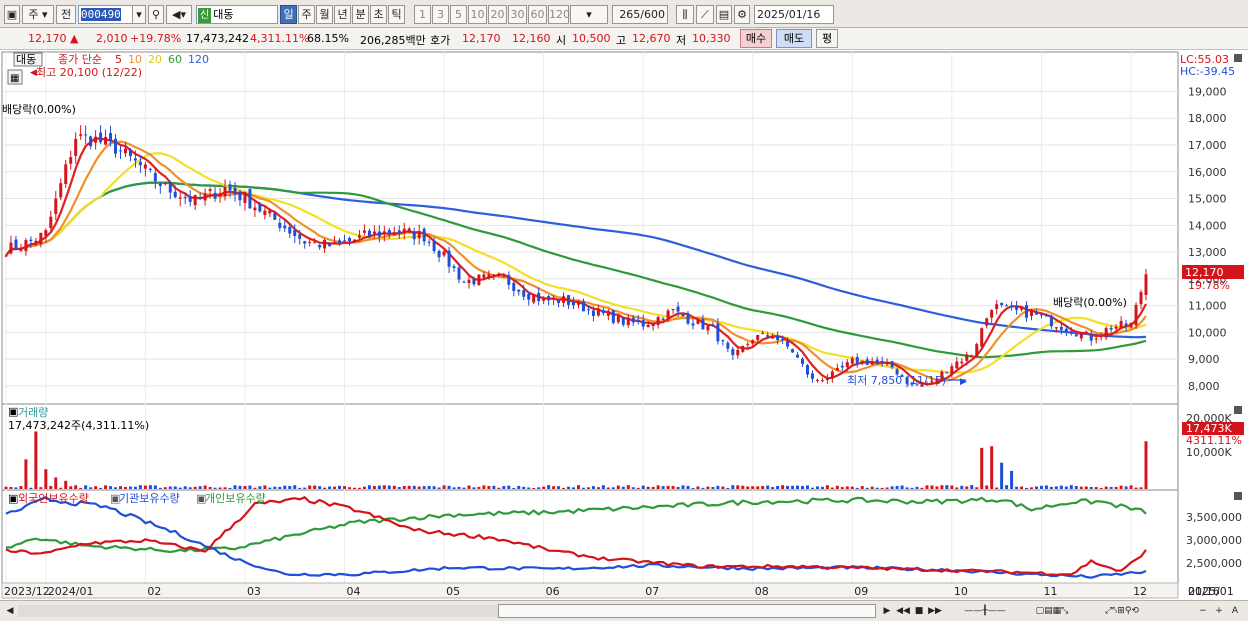 The image size is (1248, 621). What do you see at coordinates (640, 14) in the screenshot?
I see `count-field: 265/600` at bounding box center [640, 14].